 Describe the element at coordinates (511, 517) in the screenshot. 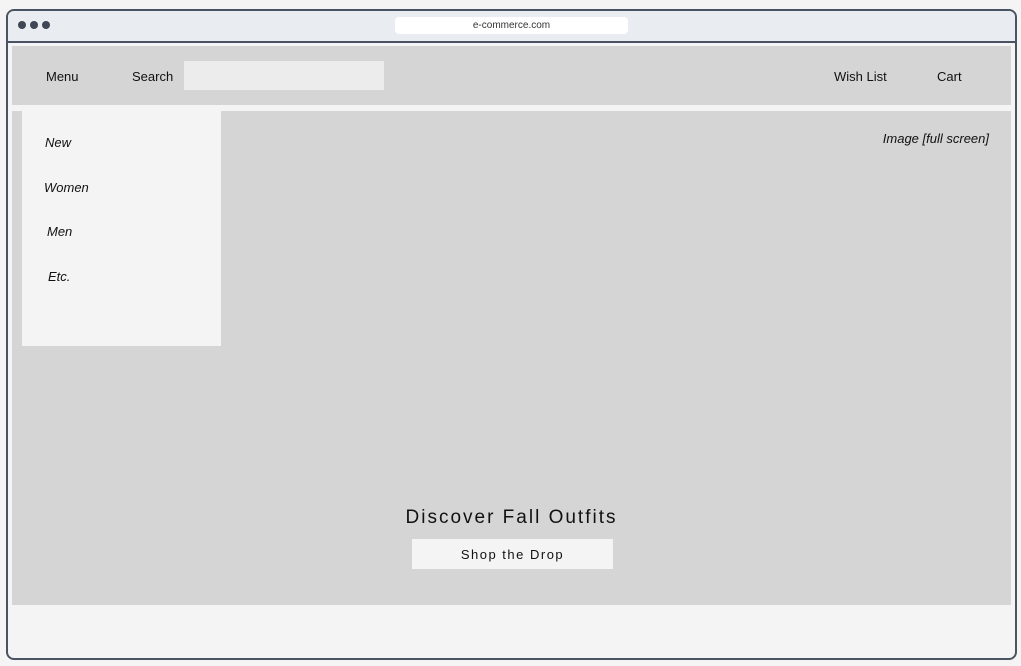

I see `hero-title: Discover Fall Outfits` at that location.